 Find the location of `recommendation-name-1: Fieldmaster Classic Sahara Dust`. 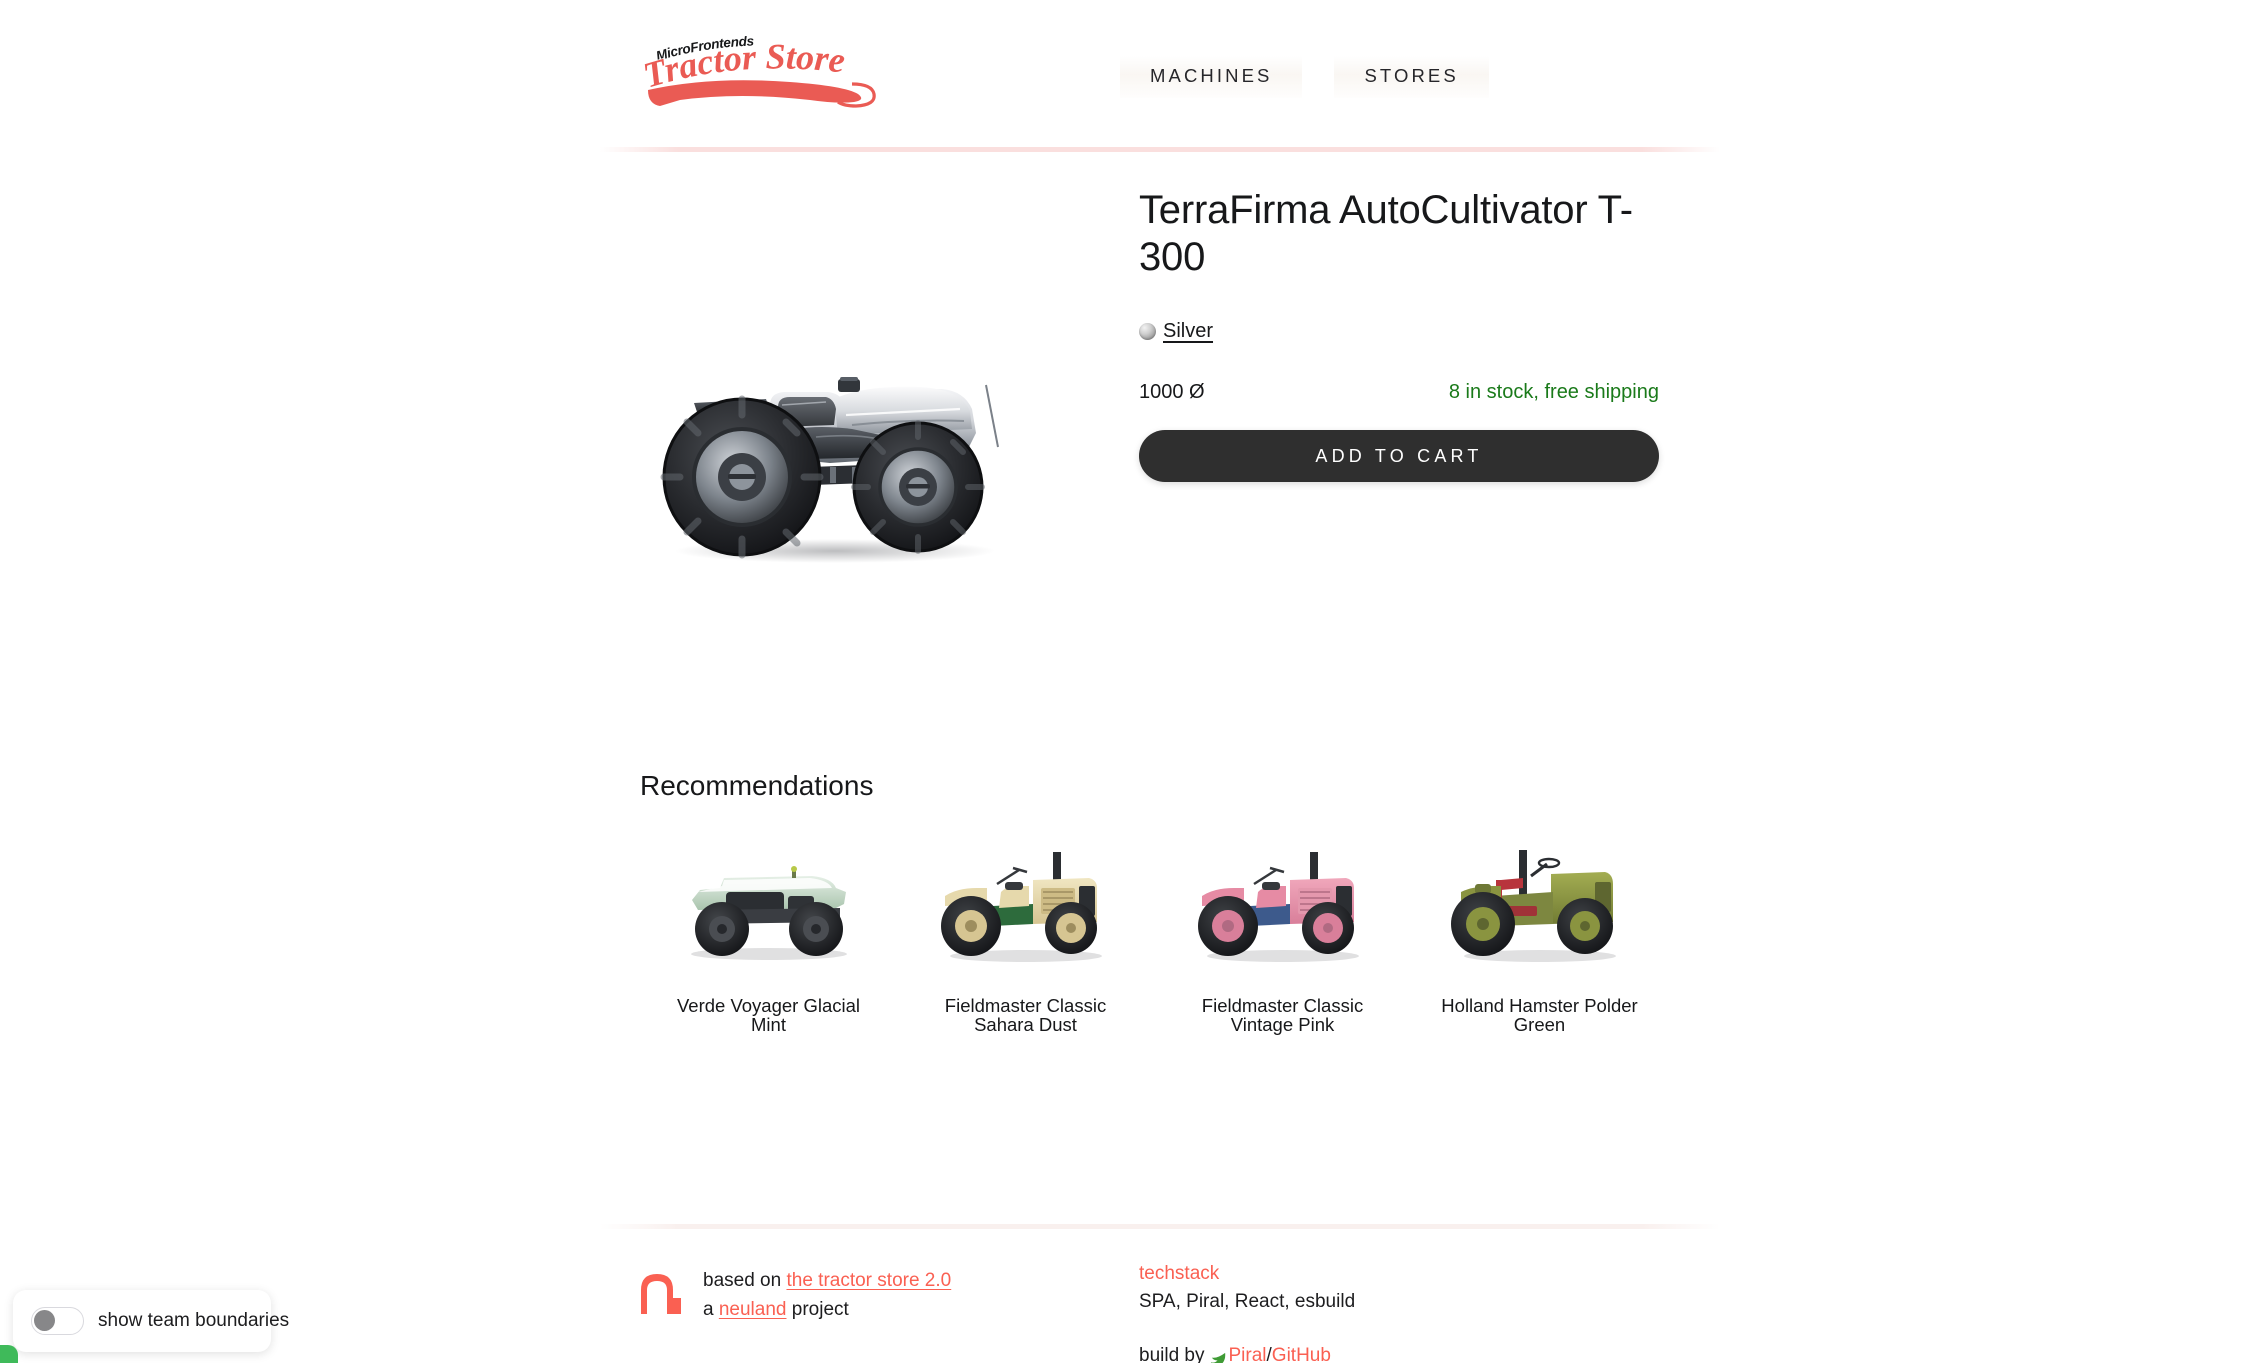

recommendation-name-1: Fieldmaster Classic Sahara Dust is located at coordinates (1025, 1015).